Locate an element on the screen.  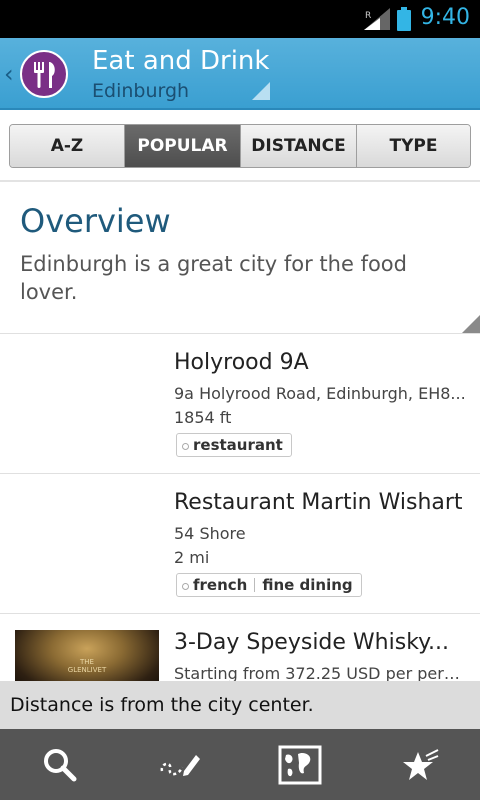
search-icon is located at coordinates (60, 764).